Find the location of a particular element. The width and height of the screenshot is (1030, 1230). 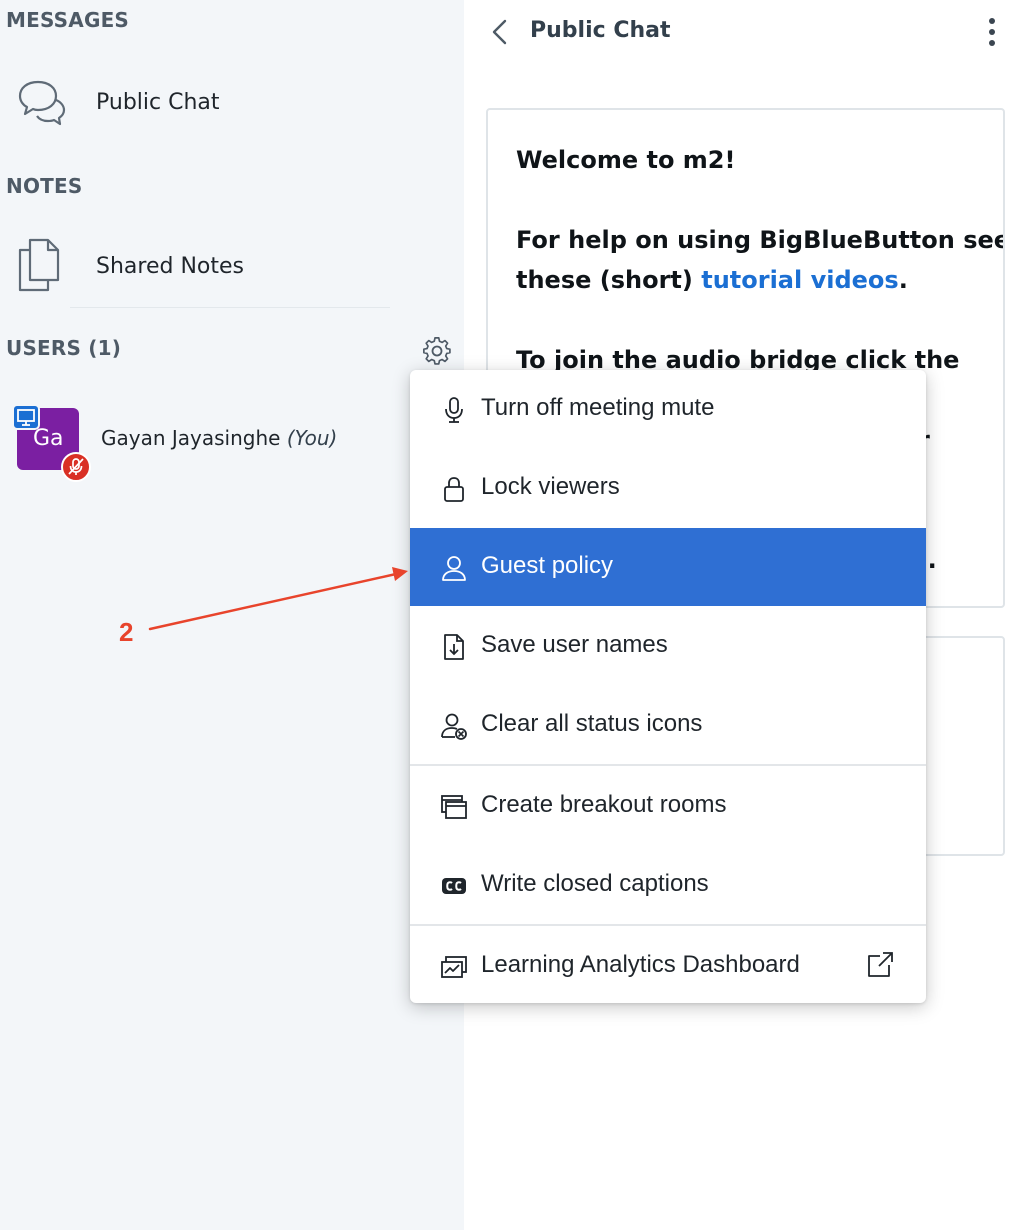

dashboard-icon is located at coordinates (454, 967).